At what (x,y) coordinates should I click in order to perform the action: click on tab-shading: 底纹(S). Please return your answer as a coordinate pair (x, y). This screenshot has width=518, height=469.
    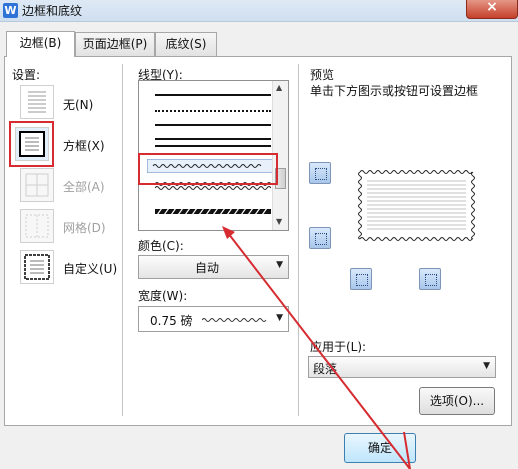
    Looking at the image, I should click on (186, 44).